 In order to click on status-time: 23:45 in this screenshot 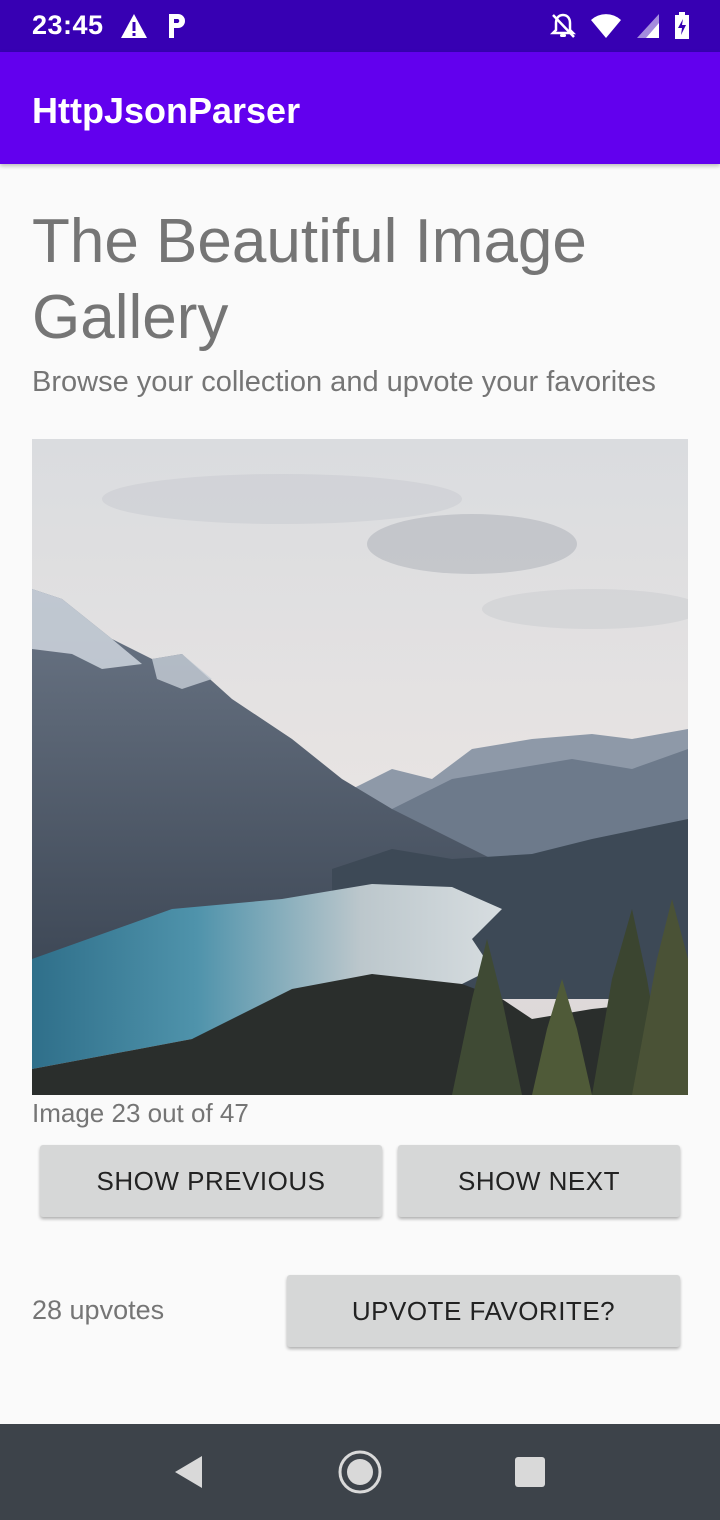, I will do `click(68, 25)`.